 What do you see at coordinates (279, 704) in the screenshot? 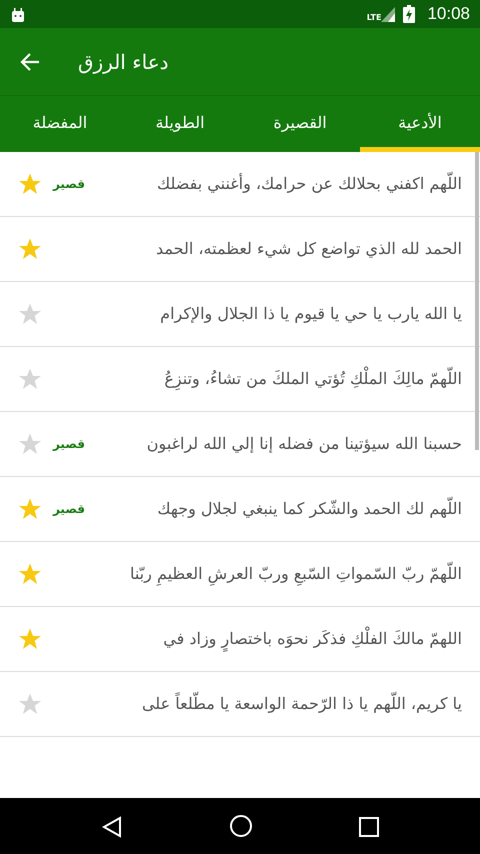
I see `prayer-text: يا كريم، اللّهم يا ذا الرّحمة الواسعة يا مطّلعاً على` at bounding box center [279, 704].